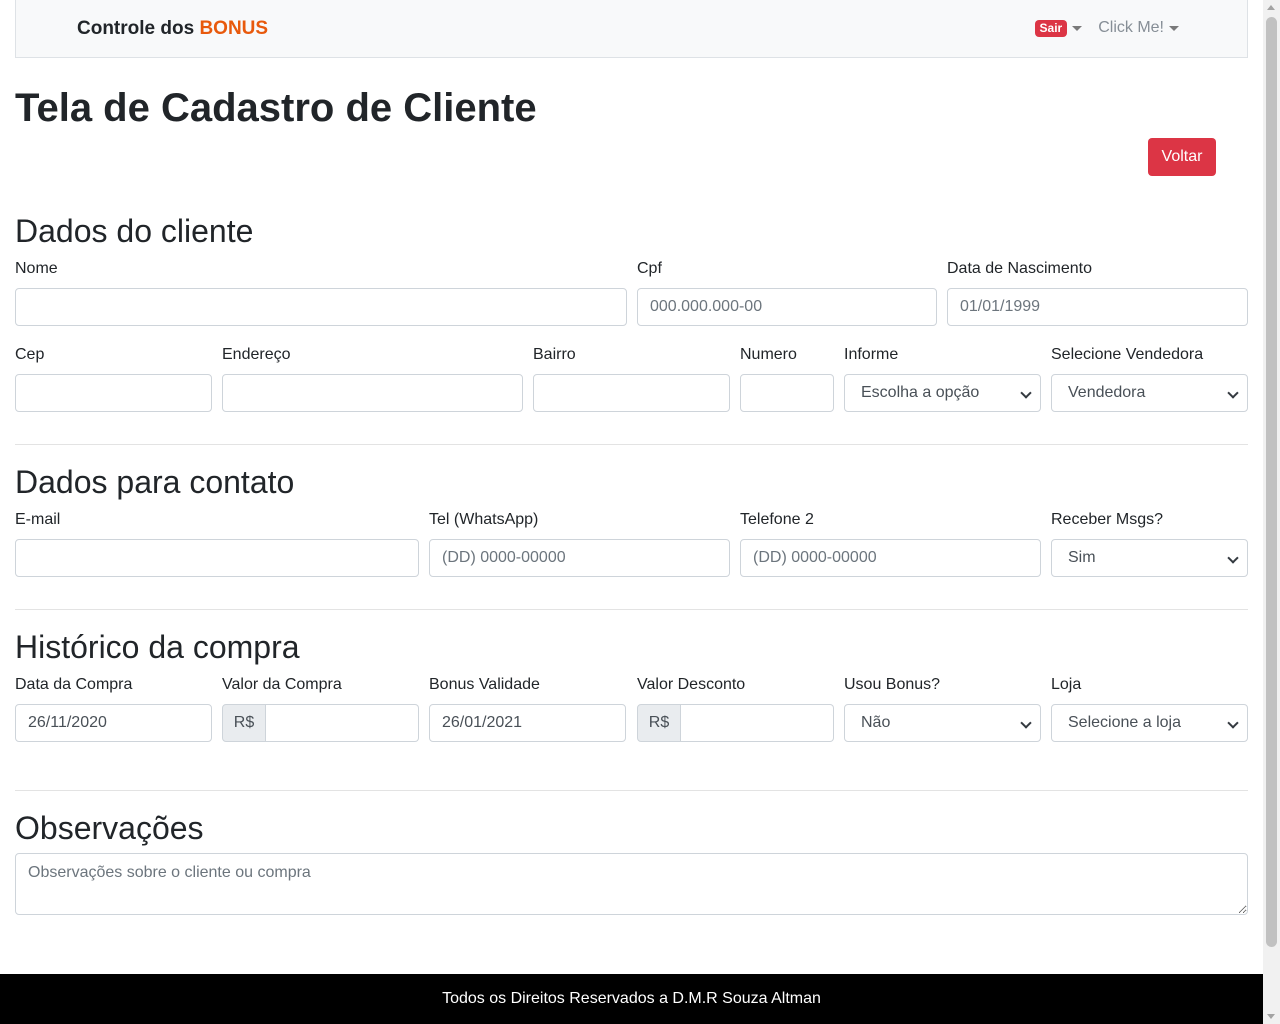  Describe the element at coordinates (113, 723) in the screenshot. I see `data-compra-input` at that location.